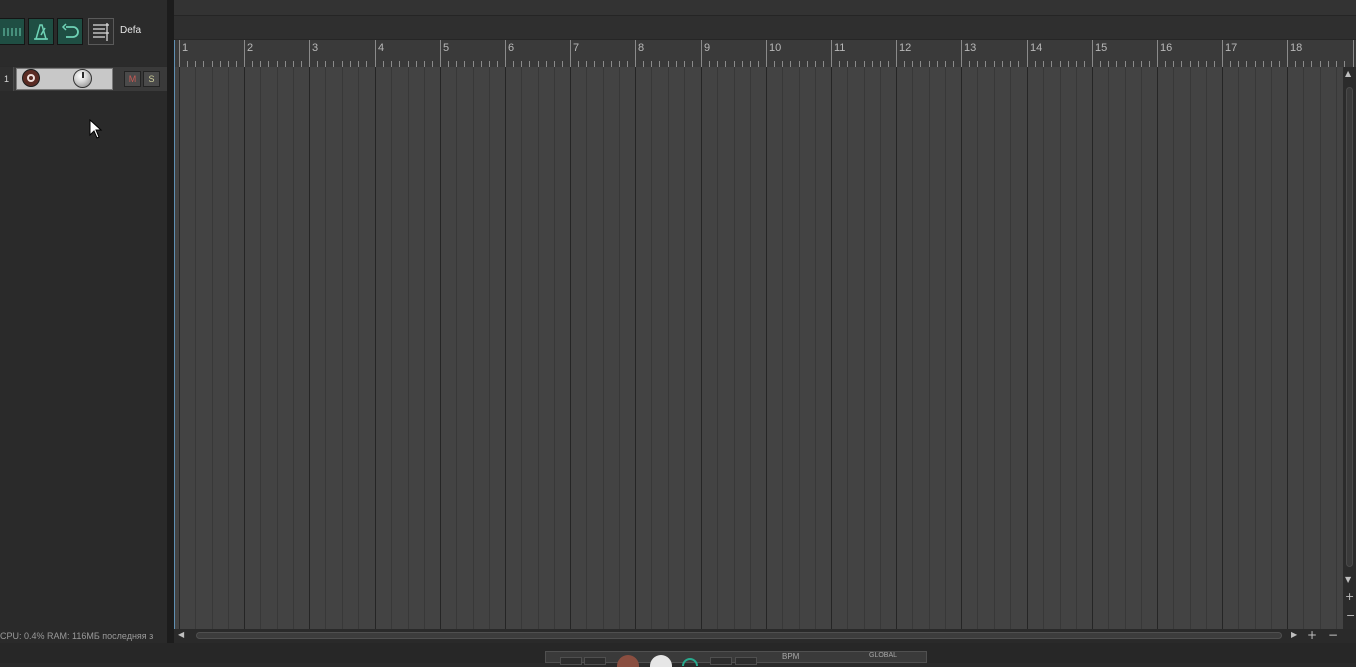 This screenshot has width=1356, height=667. Describe the element at coordinates (628, 661) in the screenshot. I see `record-button` at that location.